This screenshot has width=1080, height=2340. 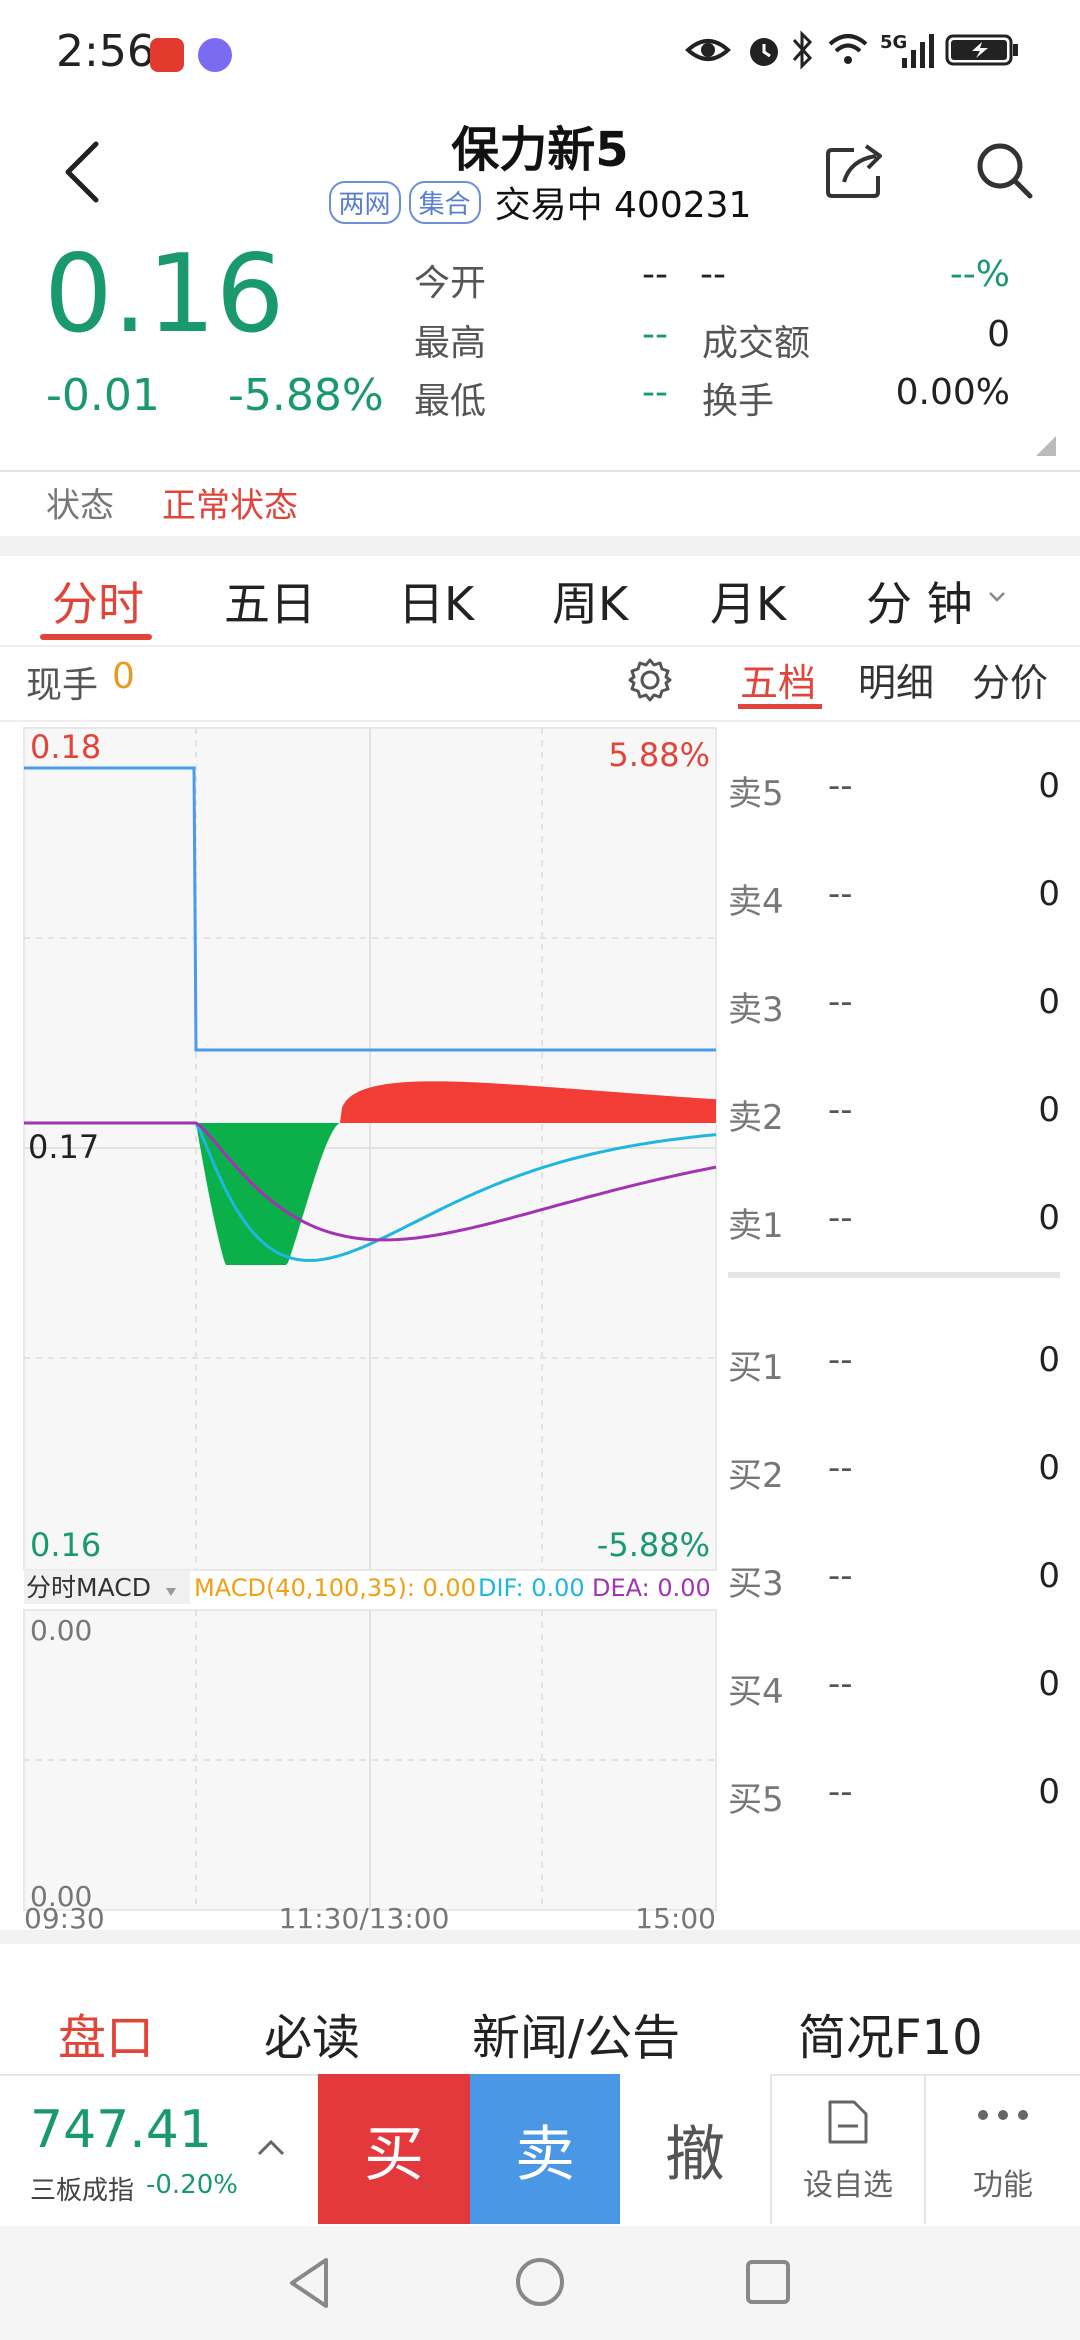 What do you see at coordinates (890, 2033) in the screenshot?
I see `tab-profile-f10: 简况F10` at bounding box center [890, 2033].